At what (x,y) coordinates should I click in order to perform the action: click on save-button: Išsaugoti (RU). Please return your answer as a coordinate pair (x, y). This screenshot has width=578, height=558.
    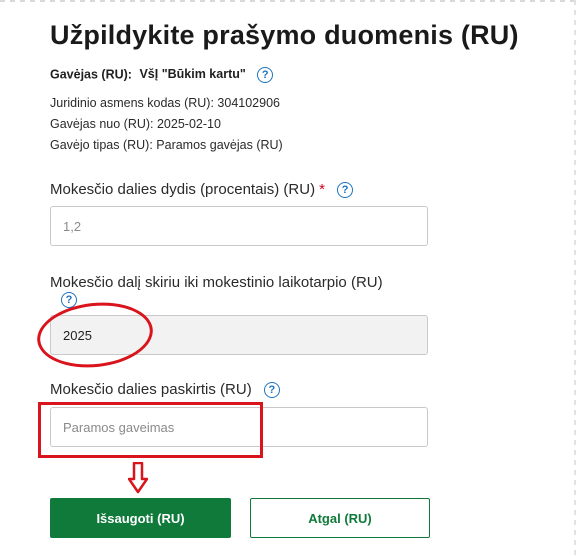
    Looking at the image, I should click on (140, 518).